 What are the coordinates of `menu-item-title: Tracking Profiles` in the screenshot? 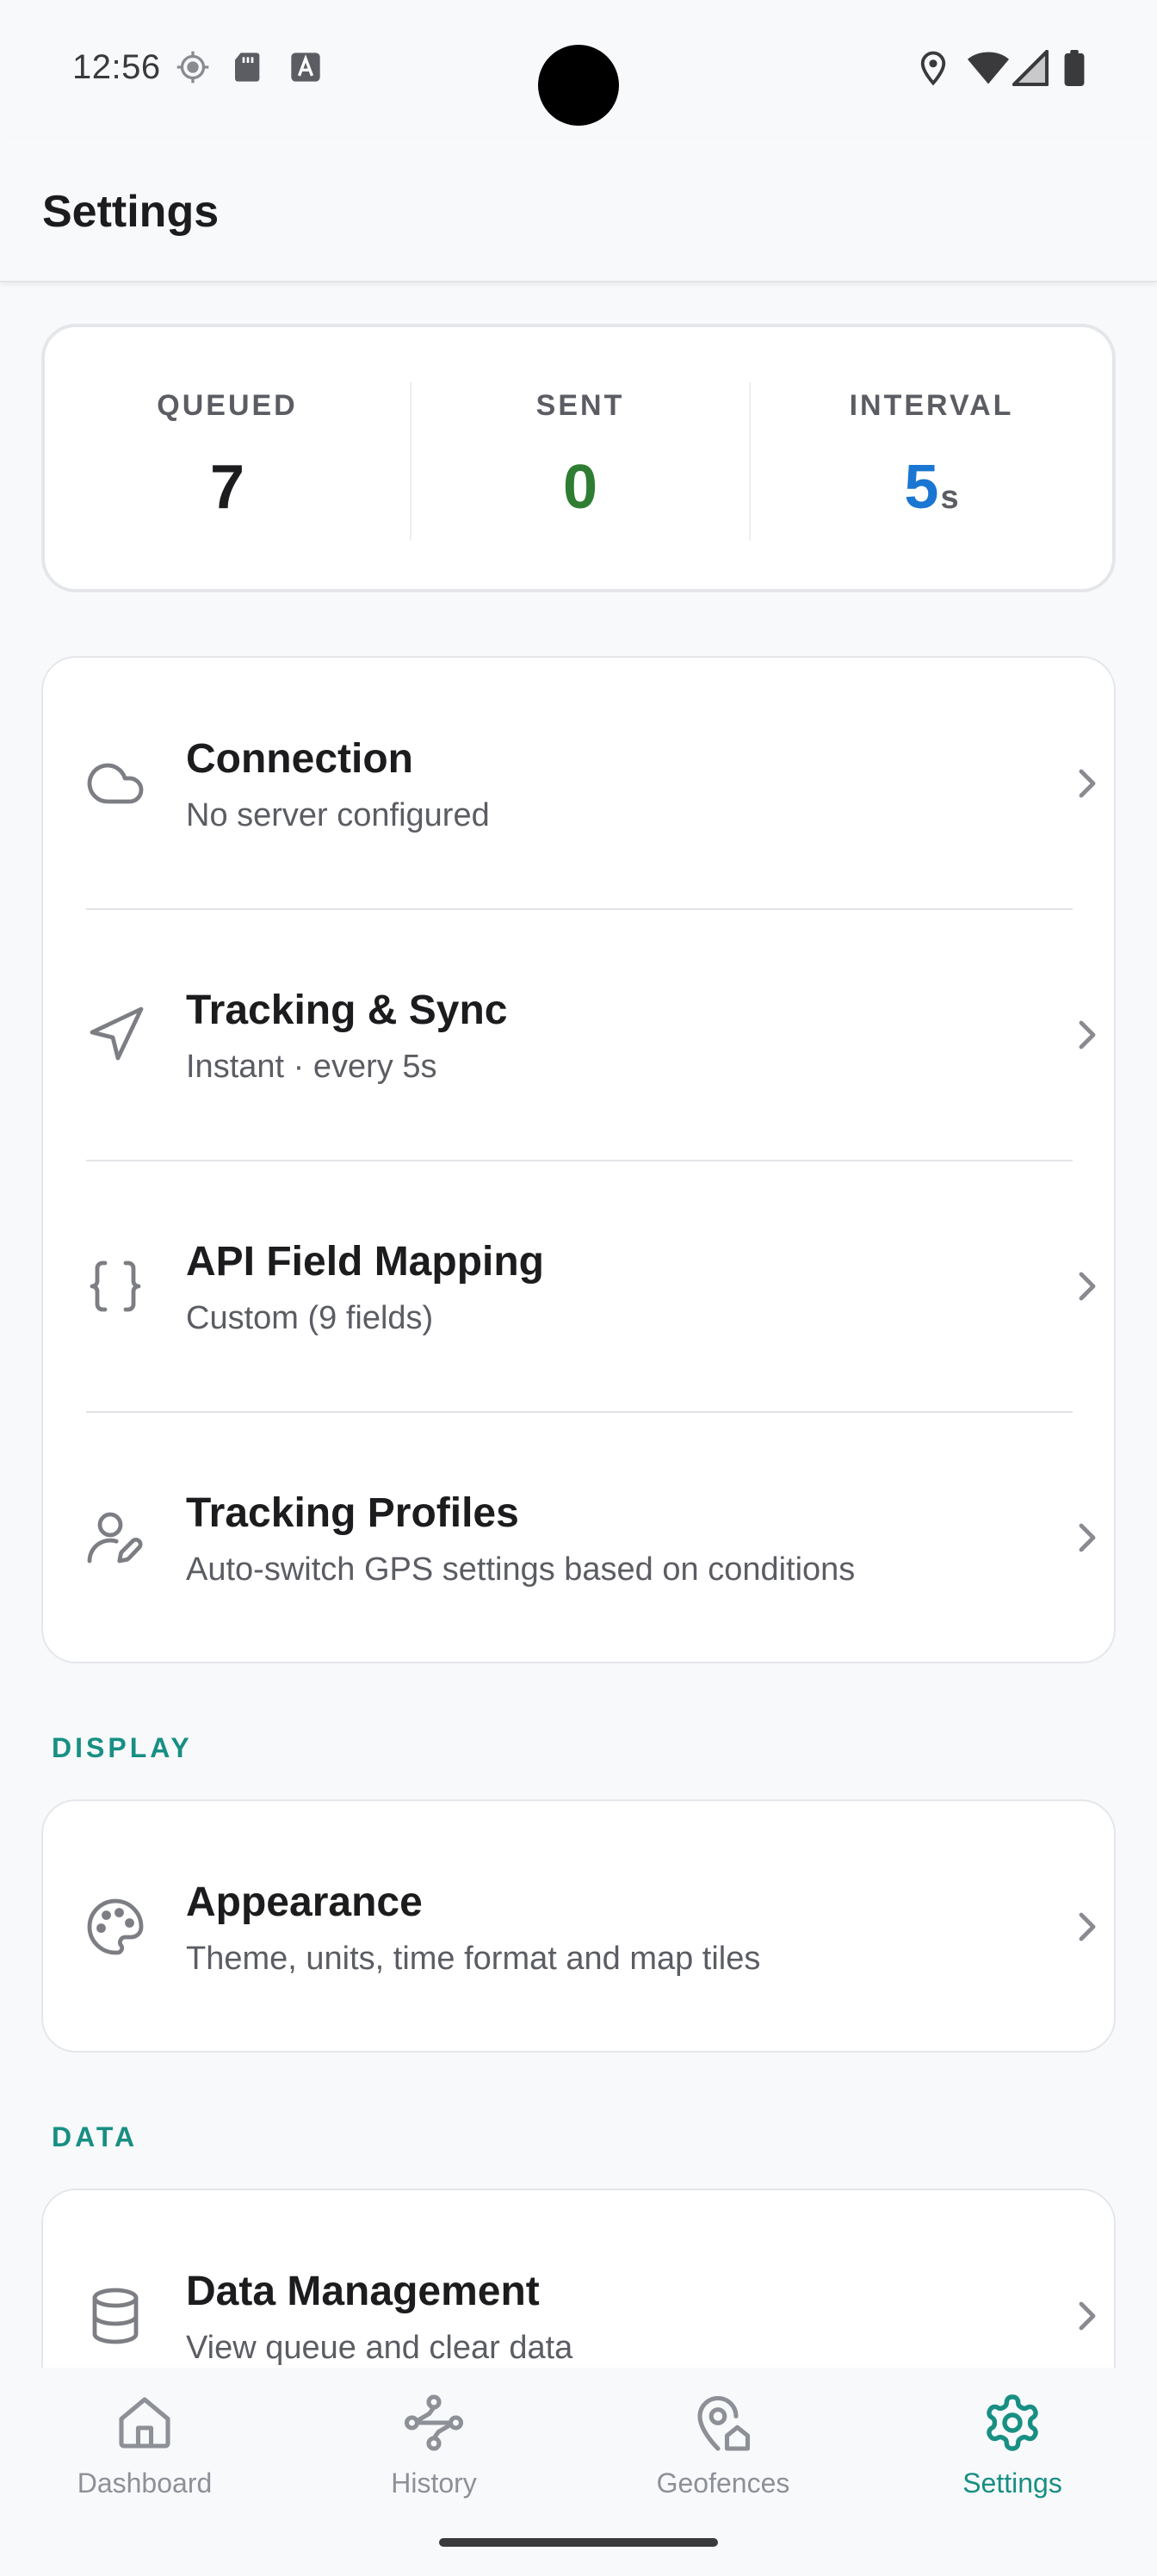 It's located at (353, 1513).